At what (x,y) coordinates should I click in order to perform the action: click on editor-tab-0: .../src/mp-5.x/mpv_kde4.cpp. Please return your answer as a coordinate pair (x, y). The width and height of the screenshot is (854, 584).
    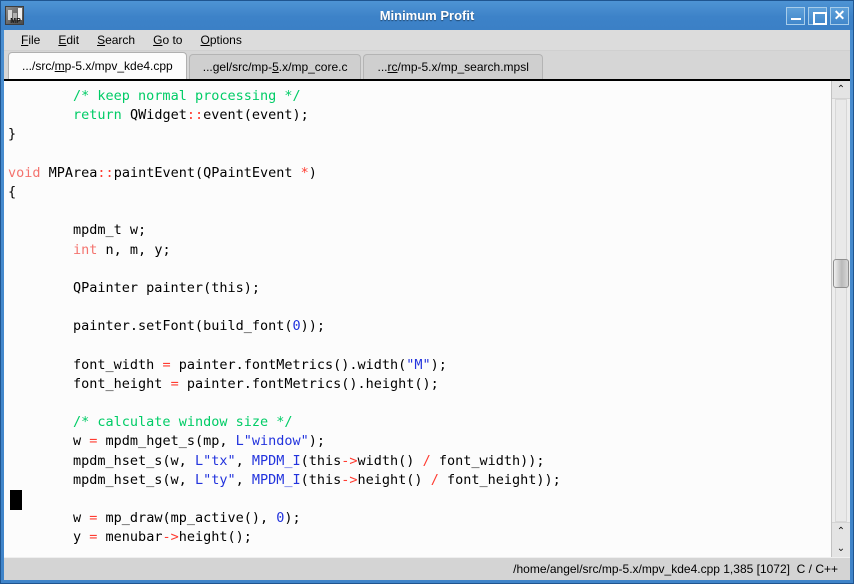
    Looking at the image, I should click on (97, 65).